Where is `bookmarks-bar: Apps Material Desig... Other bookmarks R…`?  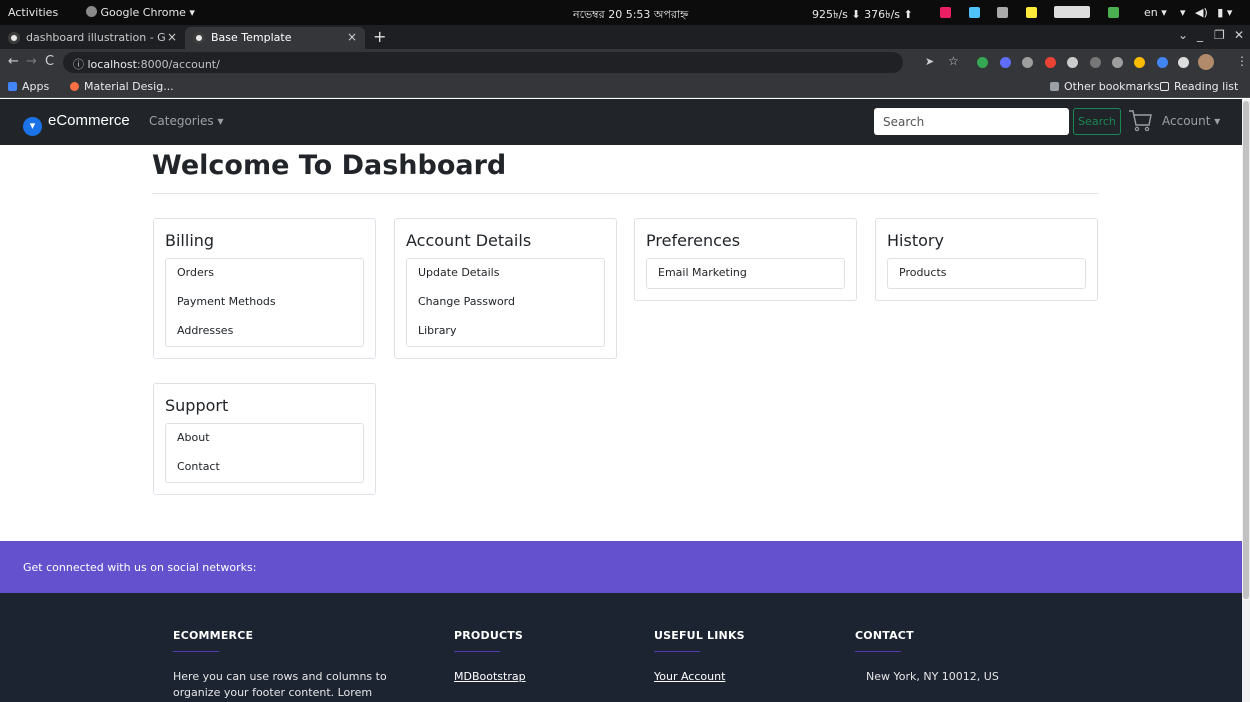 bookmarks-bar: Apps Material Desig... Other bookmarks R… is located at coordinates (625, 87).